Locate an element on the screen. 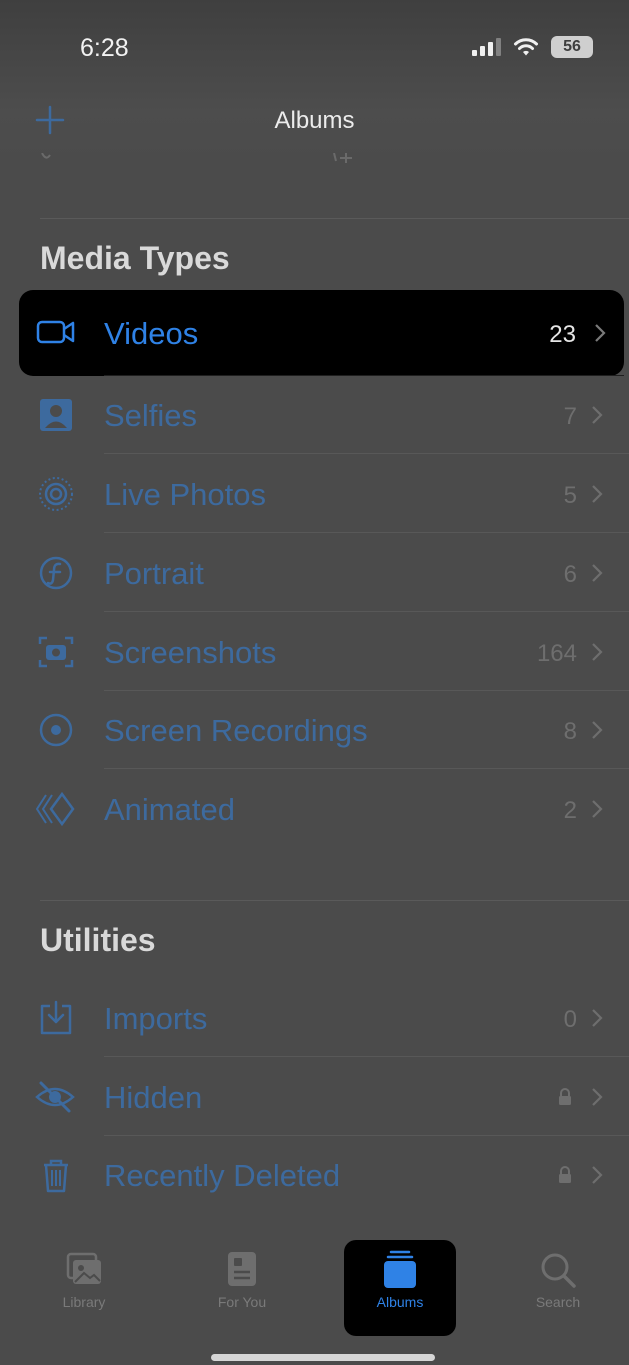  page-title: Albums is located at coordinates (314, 120).